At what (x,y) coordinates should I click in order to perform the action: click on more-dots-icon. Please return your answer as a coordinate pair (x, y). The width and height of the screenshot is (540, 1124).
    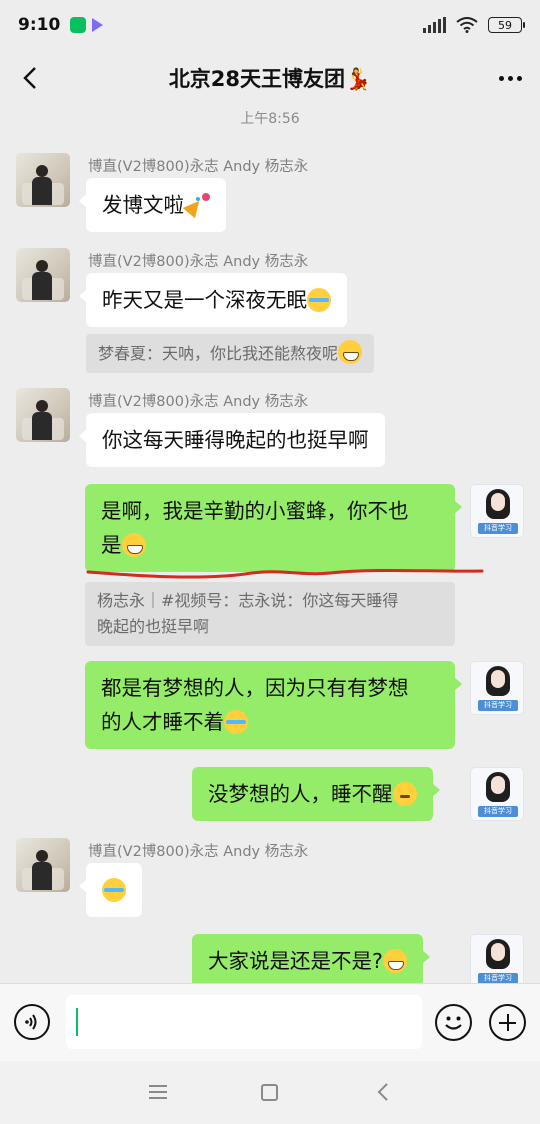
    Looking at the image, I should click on (510, 78).